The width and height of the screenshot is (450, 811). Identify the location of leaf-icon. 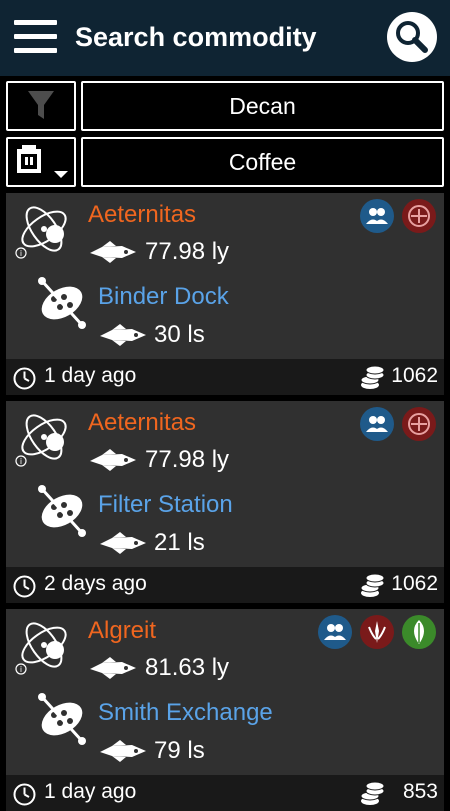
(419, 632).